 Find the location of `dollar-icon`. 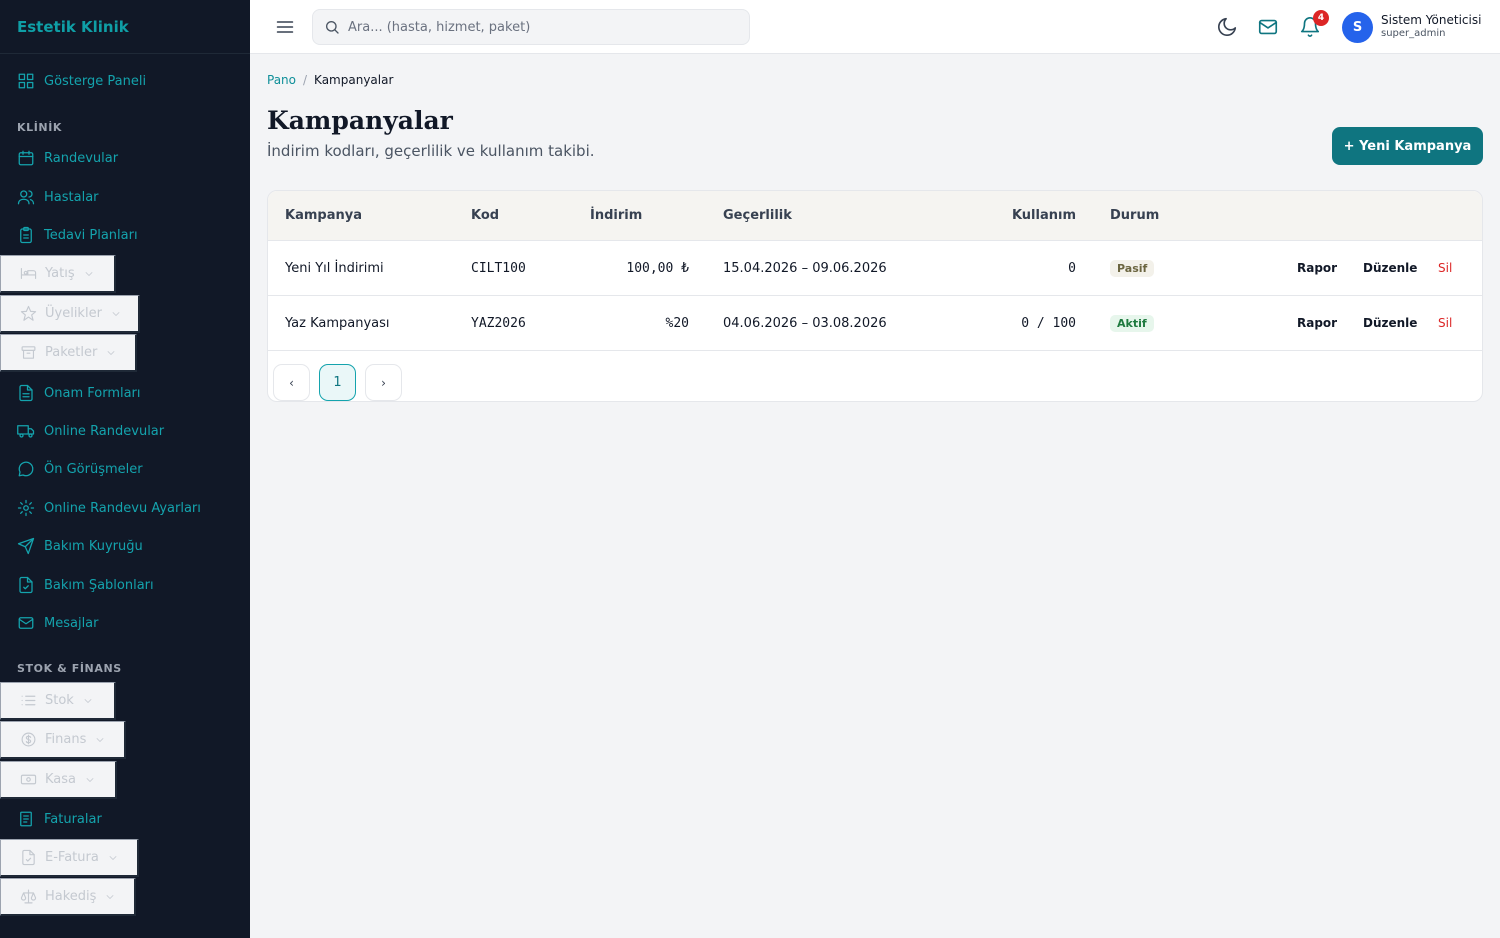

dollar-icon is located at coordinates (28, 739).